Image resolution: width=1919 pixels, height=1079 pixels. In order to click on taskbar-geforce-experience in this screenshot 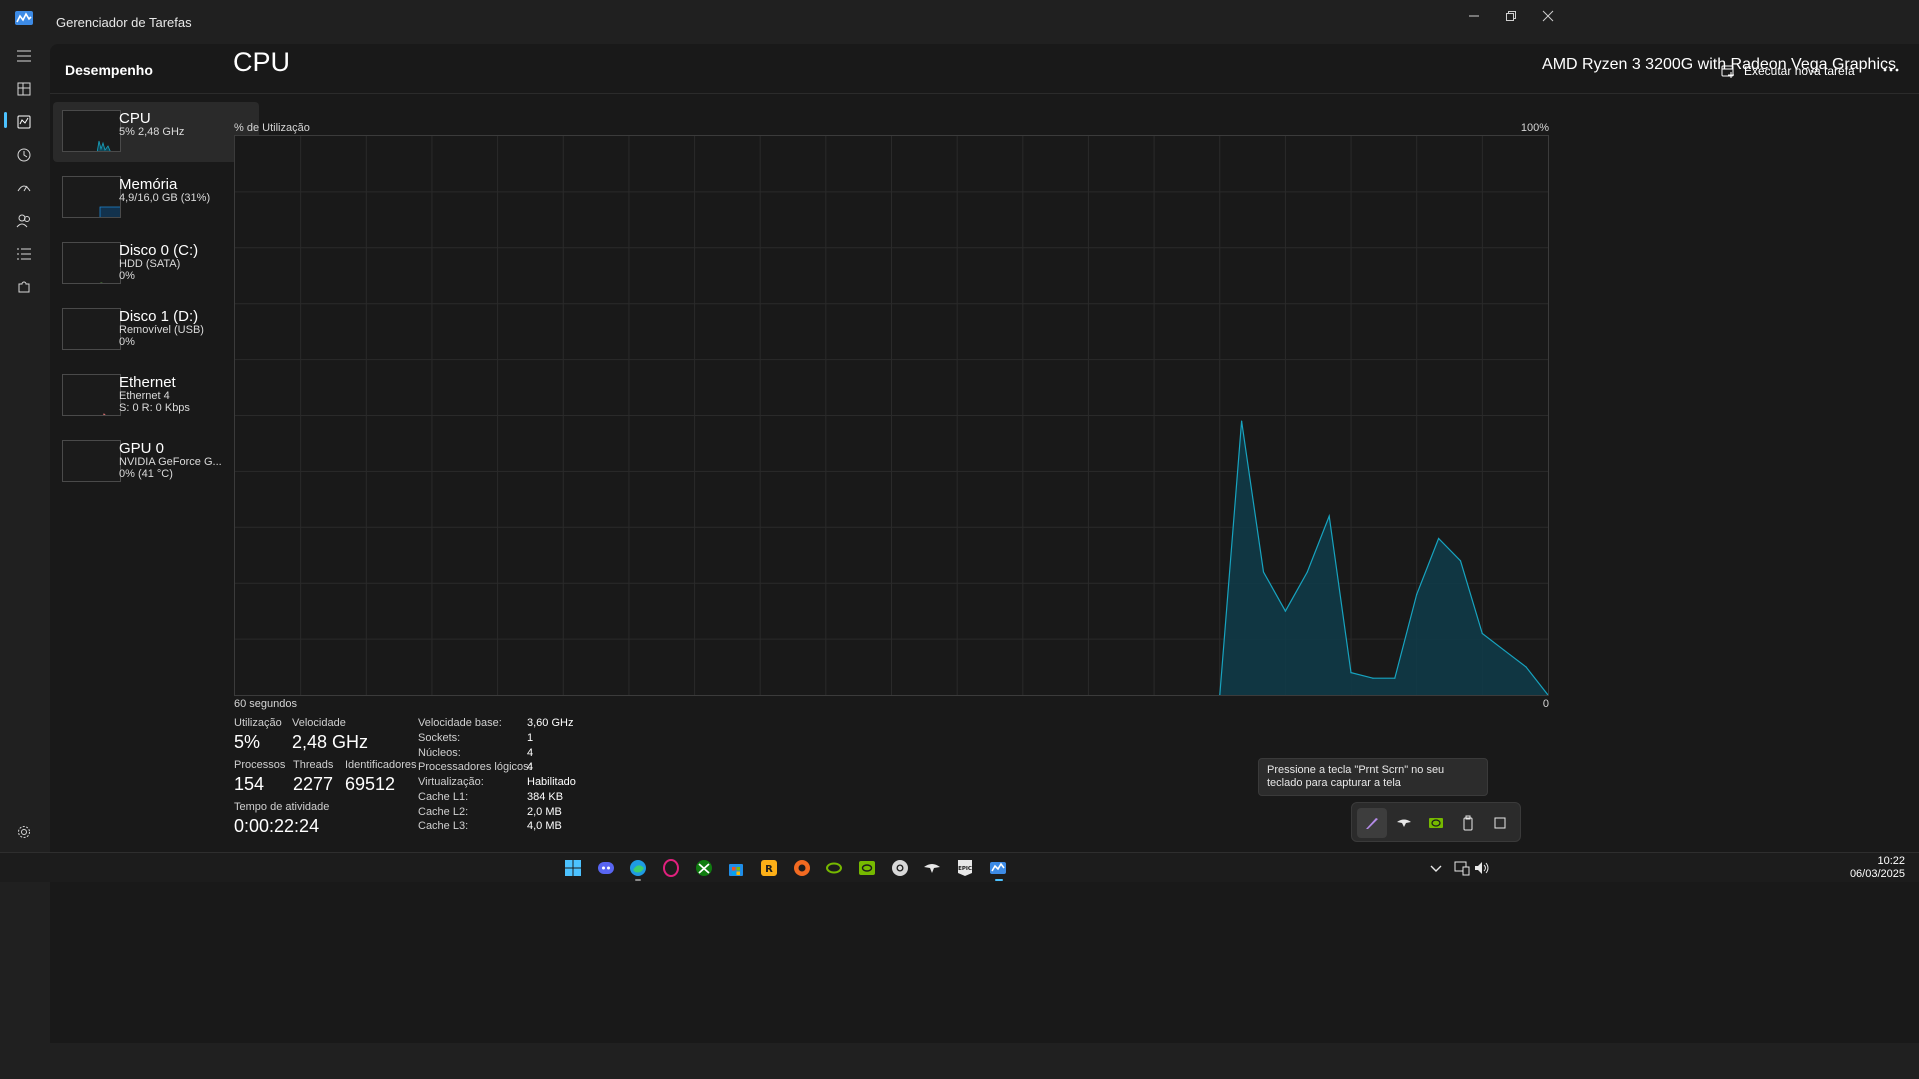, I will do `click(867, 868)`.